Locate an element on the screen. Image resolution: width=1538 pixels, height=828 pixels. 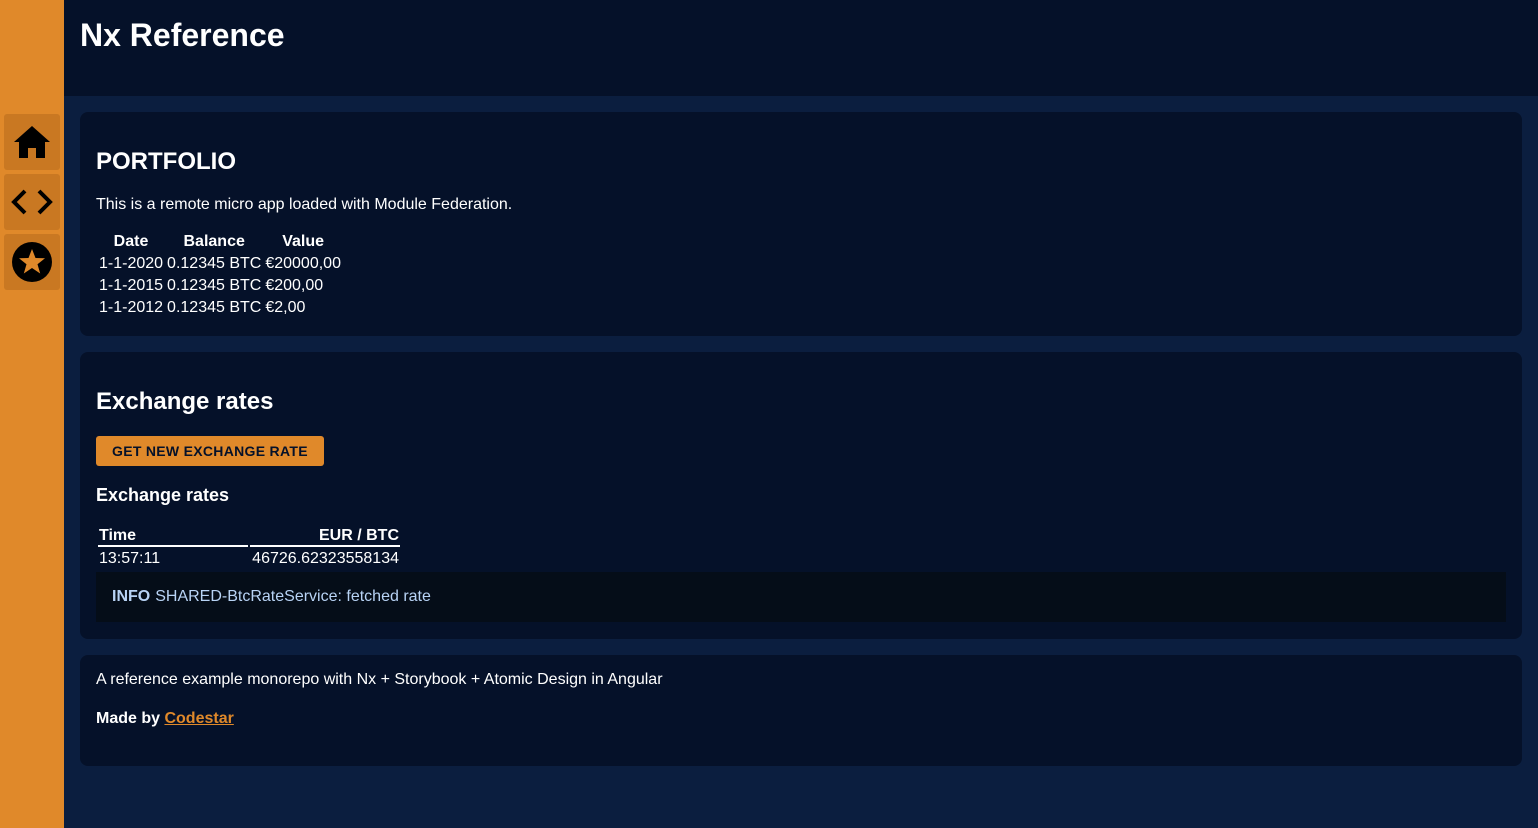
table-header-row: Date Balance Value is located at coordinates (220, 242).